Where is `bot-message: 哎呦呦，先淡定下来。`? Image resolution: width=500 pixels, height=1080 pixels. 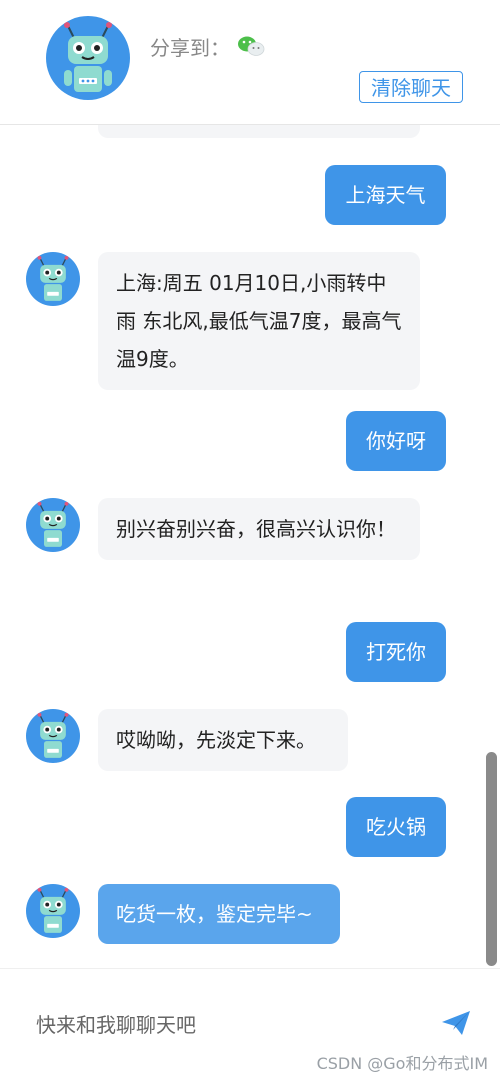 bot-message: 哎呦呦，先淡定下来。 is located at coordinates (223, 740).